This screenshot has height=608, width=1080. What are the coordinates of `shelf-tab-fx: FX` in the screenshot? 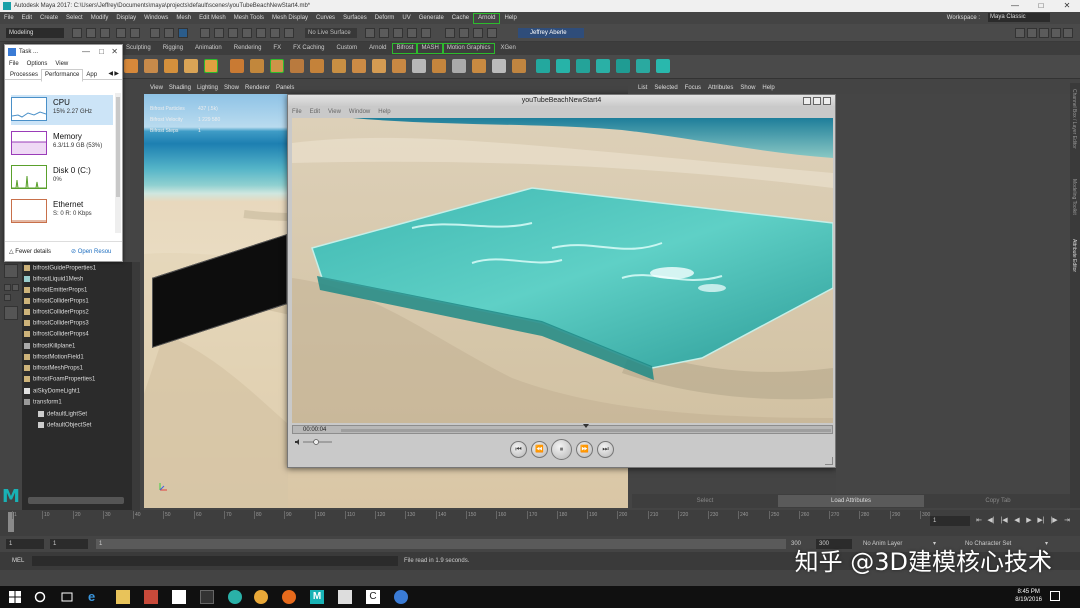 It's located at (277, 48).